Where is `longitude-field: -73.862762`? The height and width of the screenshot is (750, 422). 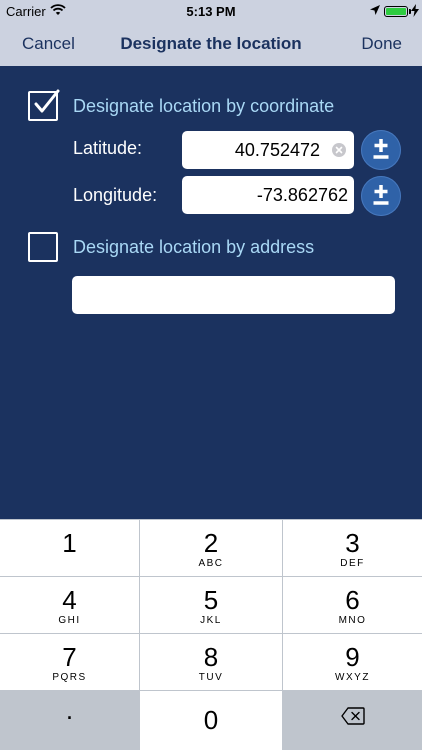
longitude-field: -73.862762 is located at coordinates (268, 195).